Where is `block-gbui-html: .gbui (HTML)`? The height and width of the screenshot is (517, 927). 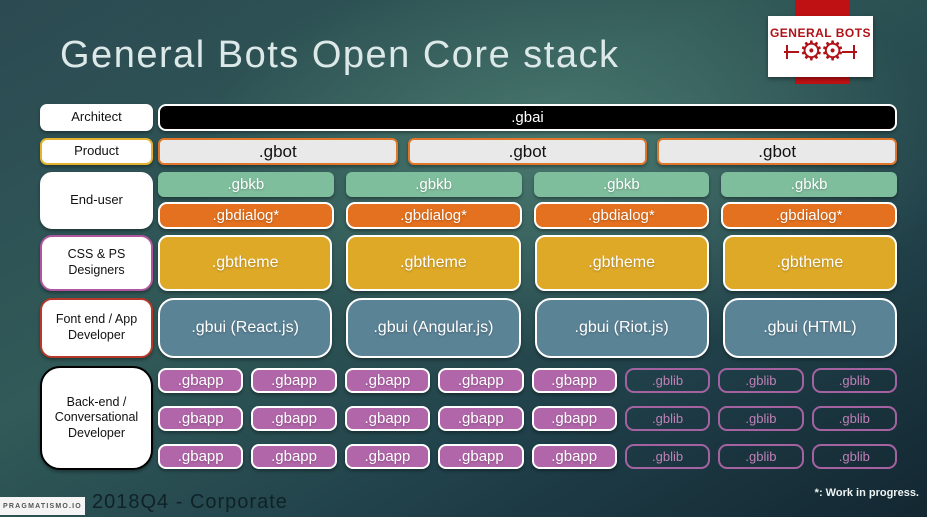 block-gbui-html: .gbui (HTML) is located at coordinates (809, 328).